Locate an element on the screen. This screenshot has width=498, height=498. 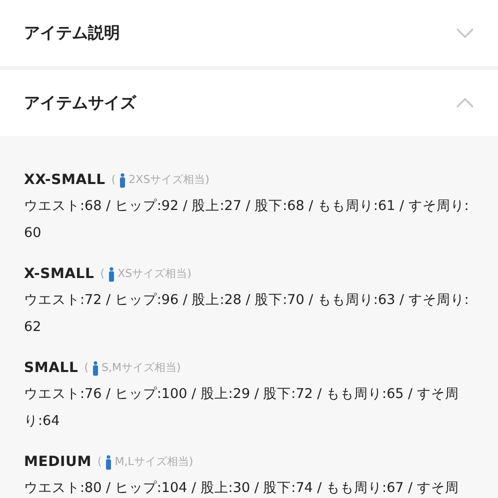
size-equivalent: M,Lサイズ相当) is located at coordinates (154, 462).